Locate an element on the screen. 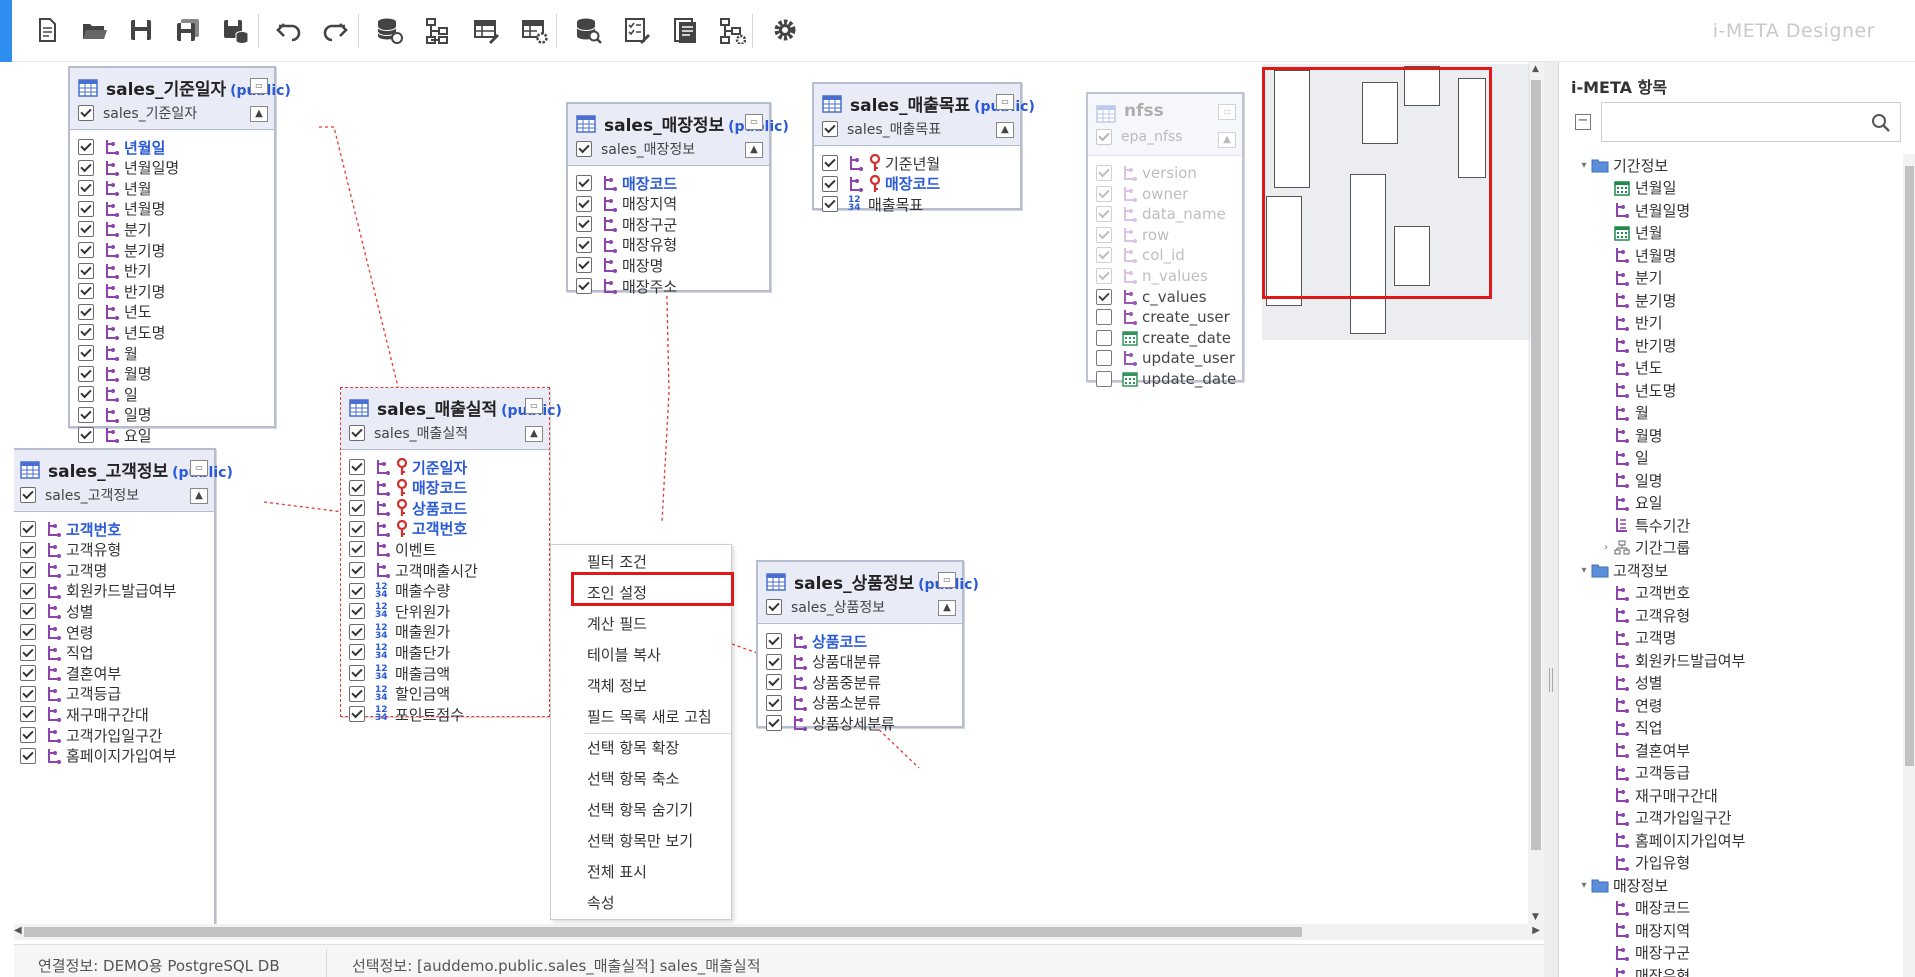 This screenshot has width=1915, height=977. scroll-thumb is located at coordinates (1909, 466).